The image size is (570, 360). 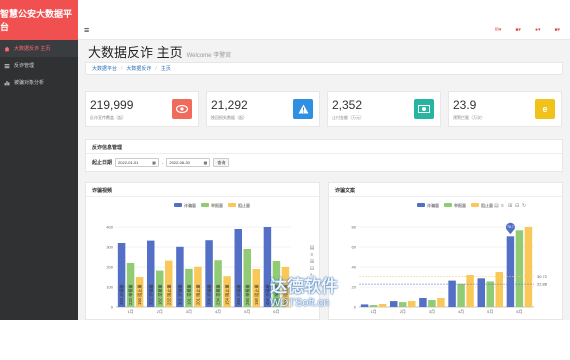 I want to click on toolbox-icon: ≡, so click(x=502, y=206).